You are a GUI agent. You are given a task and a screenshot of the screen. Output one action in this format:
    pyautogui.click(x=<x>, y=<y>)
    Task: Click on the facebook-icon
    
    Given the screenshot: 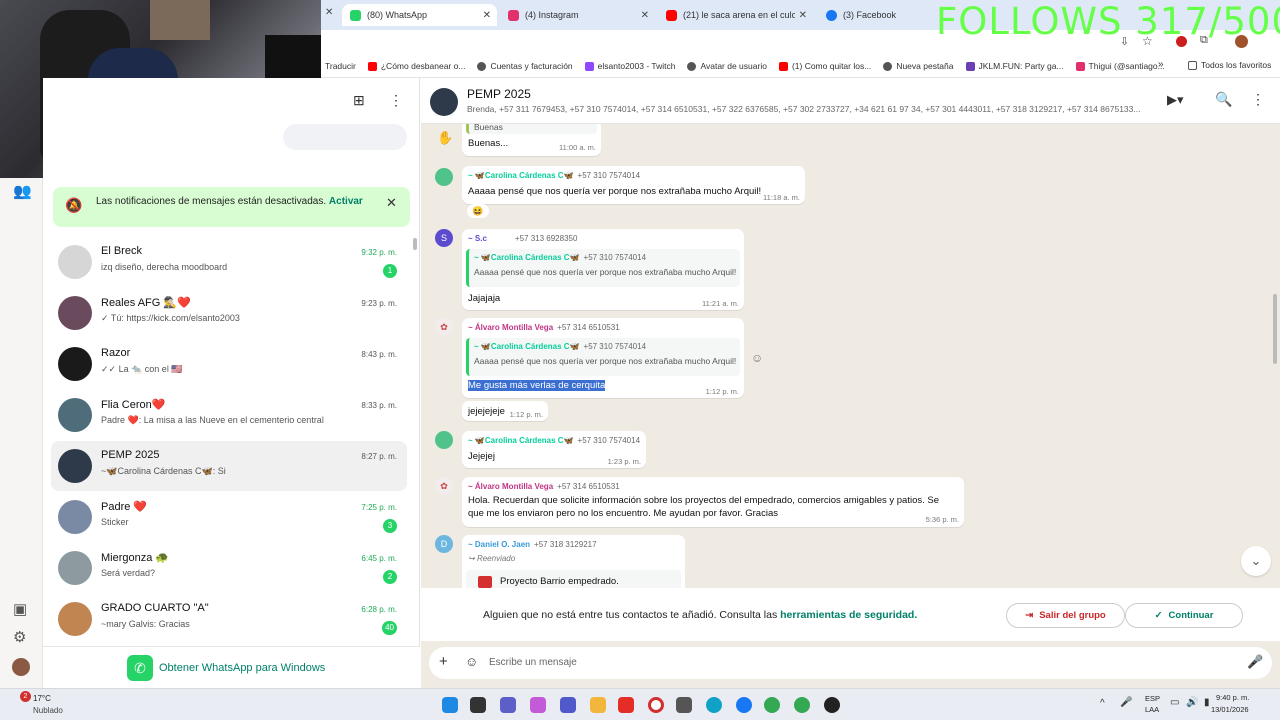 What is the action you would take?
    pyautogui.click(x=744, y=705)
    